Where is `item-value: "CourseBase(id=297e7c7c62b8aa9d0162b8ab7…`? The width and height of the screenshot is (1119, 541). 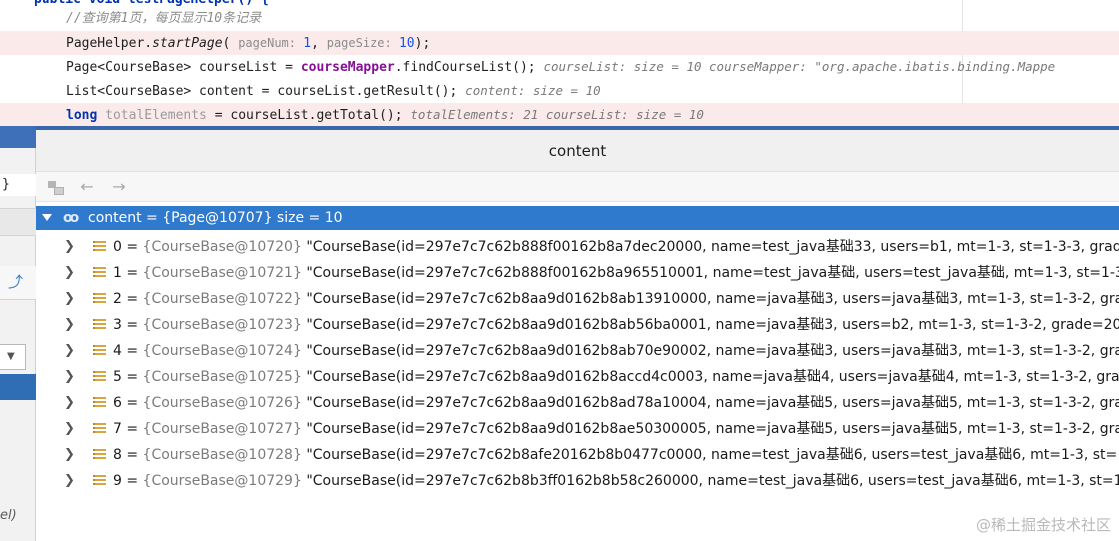
item-value: "CourseBase(id=297e7c7c62b8aa9d0162b8ab7… is located at coordinates (710, 351).